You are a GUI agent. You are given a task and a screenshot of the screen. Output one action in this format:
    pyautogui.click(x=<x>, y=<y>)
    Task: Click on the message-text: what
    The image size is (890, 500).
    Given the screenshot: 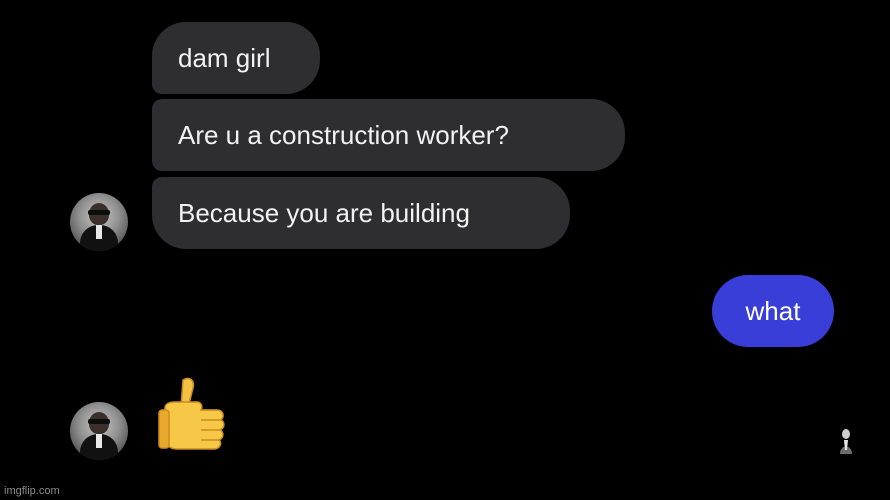 What is the action you would take?
    pyautogui.click(x=773, y=311)
    